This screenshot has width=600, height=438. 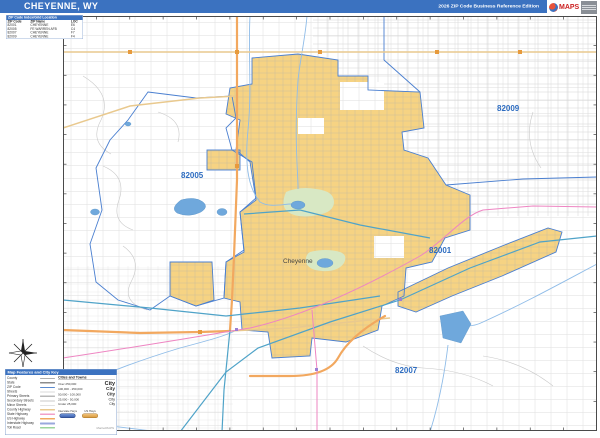 What do you see at coordinates (12, 378) in the screenshot?
I see `legend-label: County` at bounding box center [12, 378].